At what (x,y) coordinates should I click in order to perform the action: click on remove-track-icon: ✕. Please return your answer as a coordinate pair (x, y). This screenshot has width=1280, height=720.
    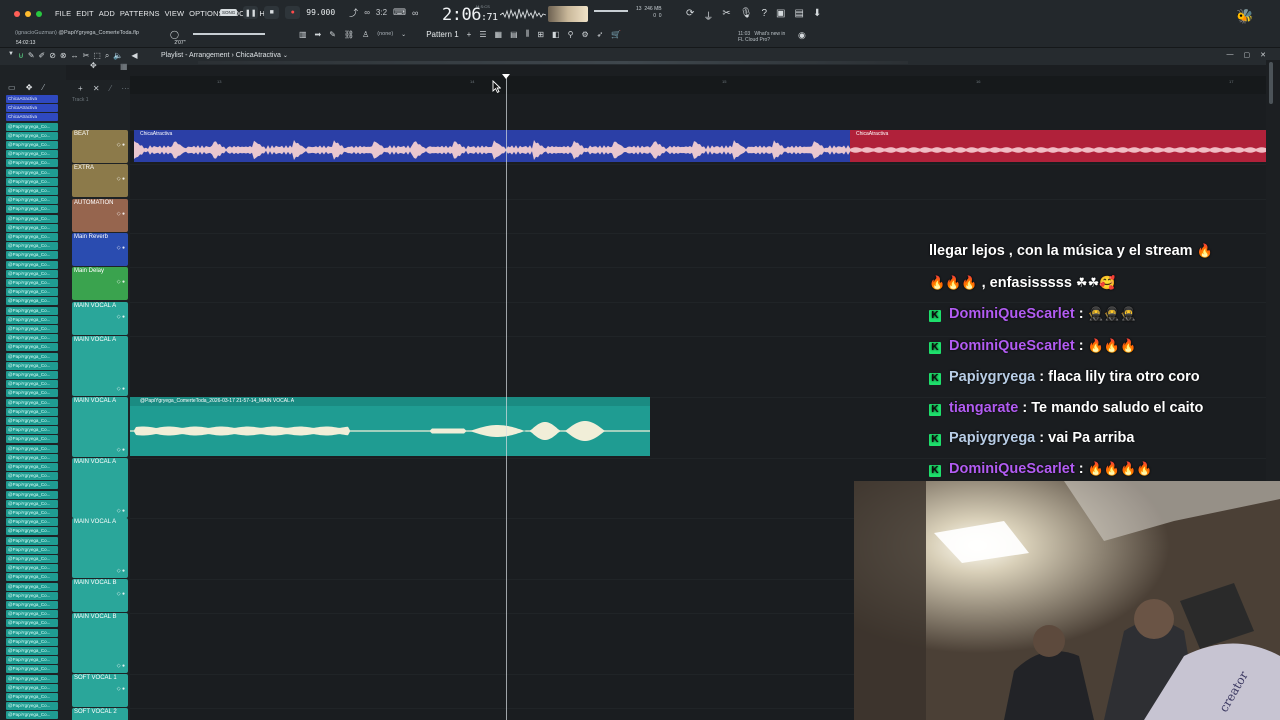
    Looking at the image, I should click on (96, 88).